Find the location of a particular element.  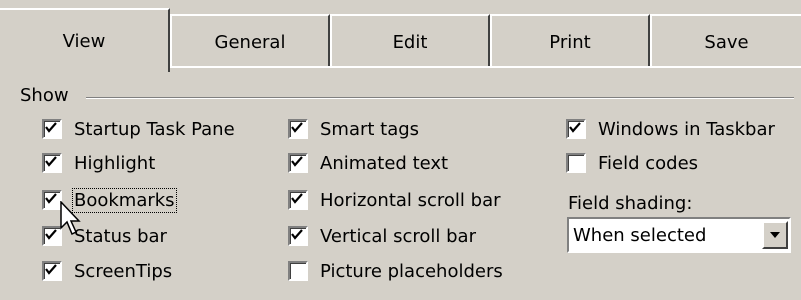

tab-label: Save is located at coordinates (726, 42).